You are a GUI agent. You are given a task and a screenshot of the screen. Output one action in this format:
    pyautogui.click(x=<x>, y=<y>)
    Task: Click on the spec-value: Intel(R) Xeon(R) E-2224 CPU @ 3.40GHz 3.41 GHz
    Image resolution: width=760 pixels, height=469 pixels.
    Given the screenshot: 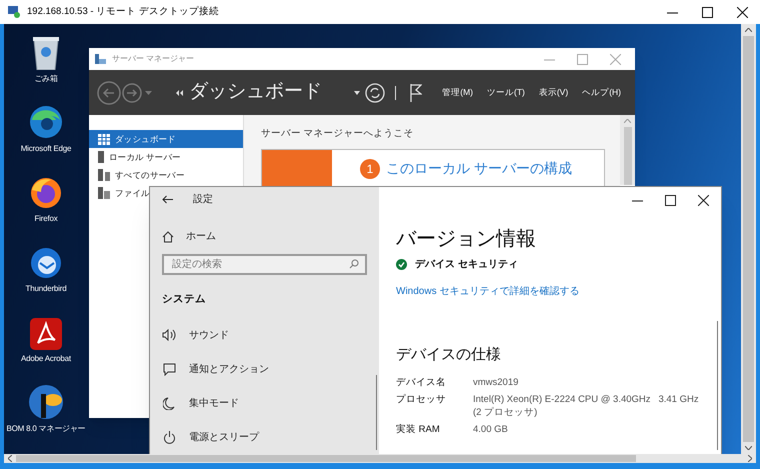 What is the action you would take?
    pyautogui.click(x=586, y=399)
    